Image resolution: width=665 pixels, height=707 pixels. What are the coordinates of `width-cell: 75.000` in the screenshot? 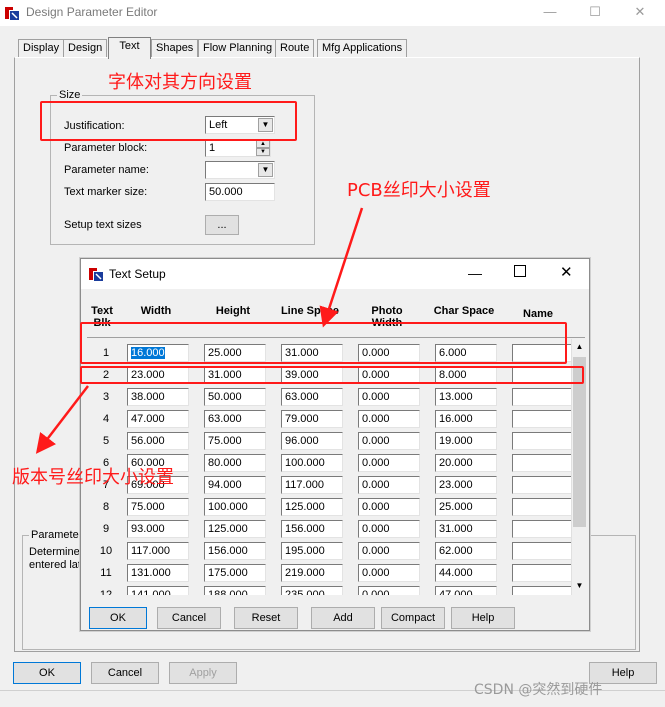 It's located at (158, 507).